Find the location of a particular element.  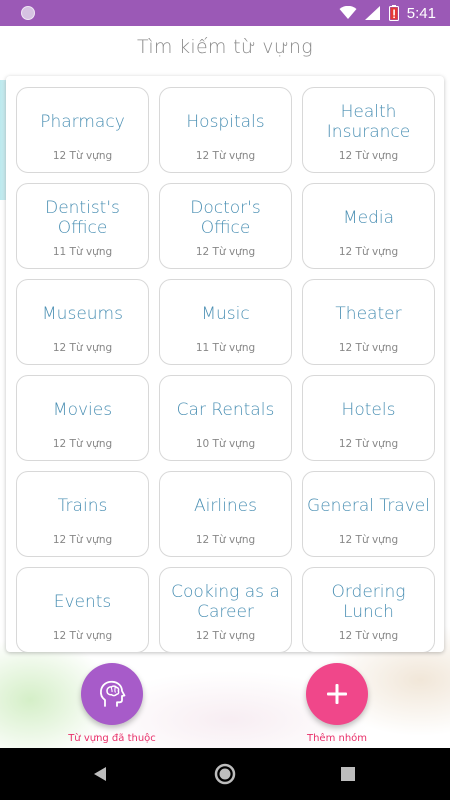

home-icon is located at coordinates (225, 774).